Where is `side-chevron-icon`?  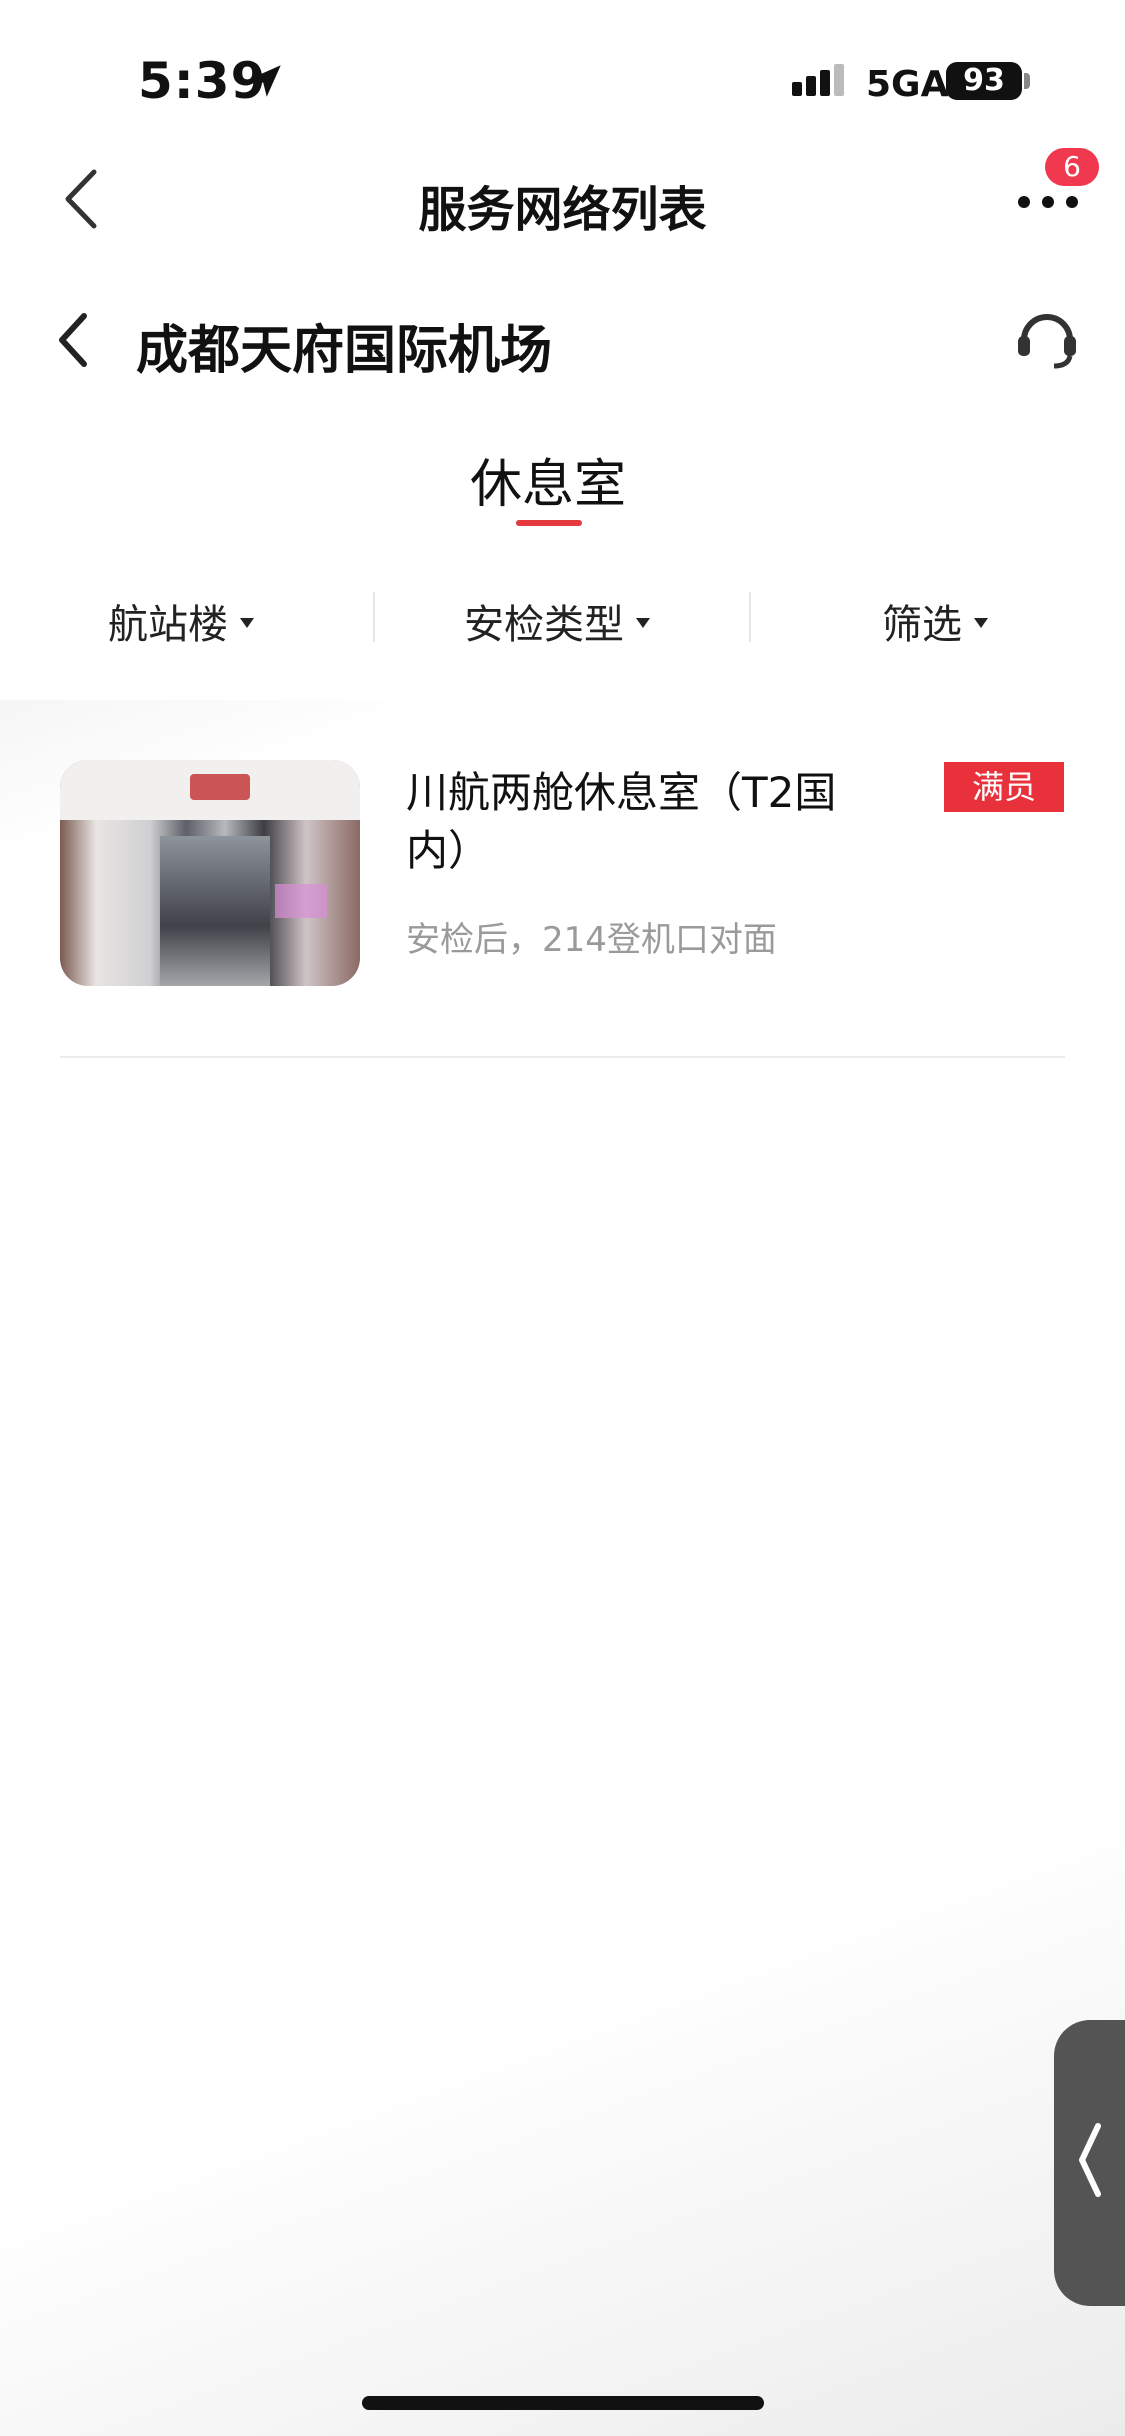 side-chevron-icon is located at coordinates (1090, 2160).